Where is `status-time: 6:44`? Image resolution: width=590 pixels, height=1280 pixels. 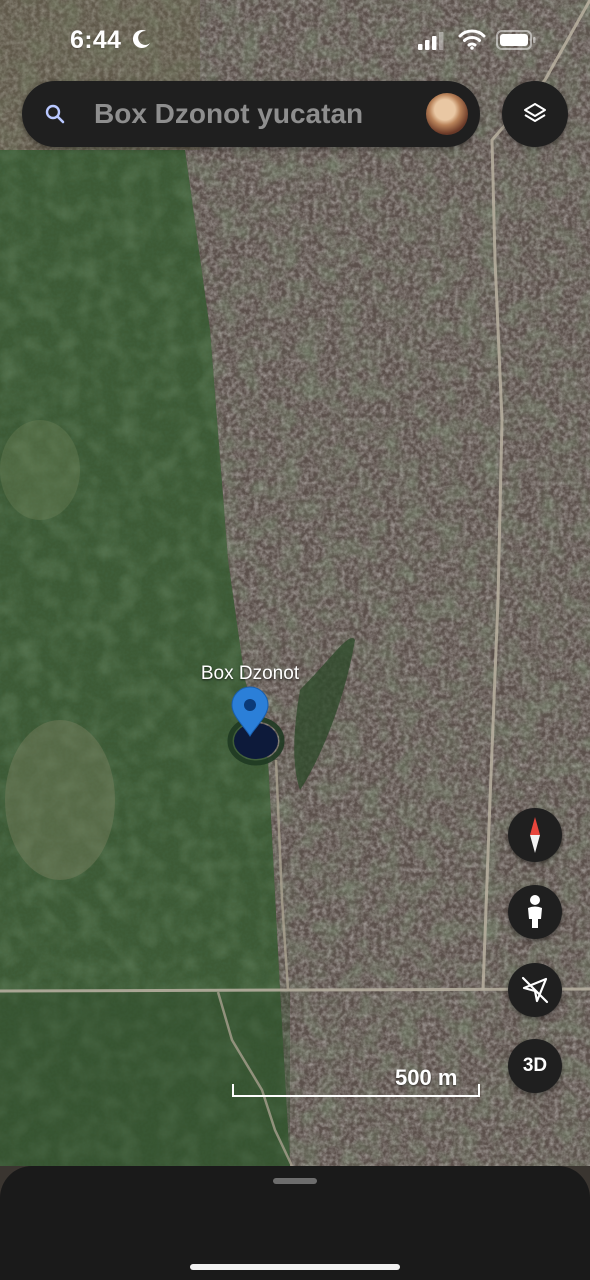
status-time: 6:44 is located at coordinates (96, 40).